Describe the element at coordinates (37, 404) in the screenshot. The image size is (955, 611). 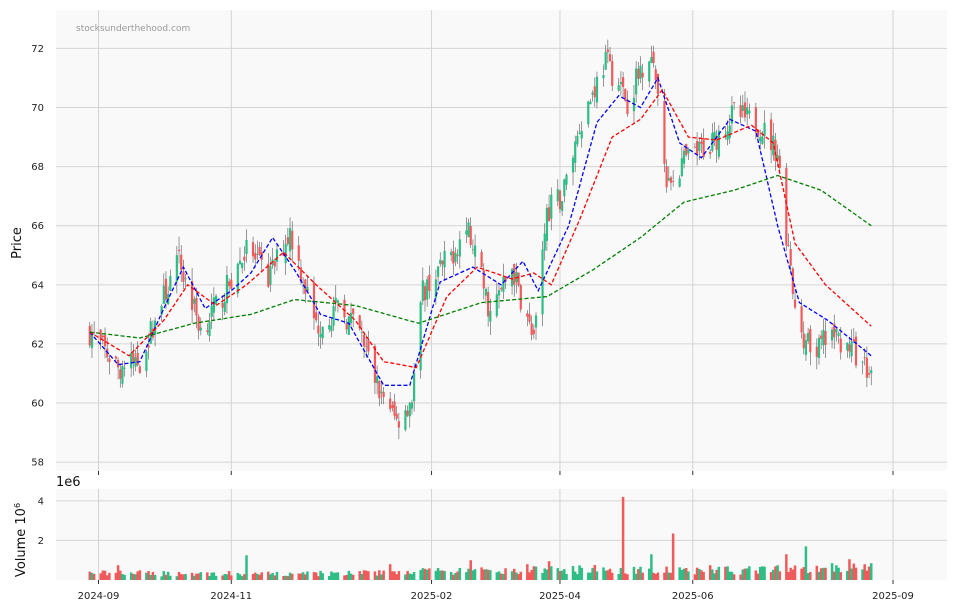
I see `price-tick-label: 60` at that location.